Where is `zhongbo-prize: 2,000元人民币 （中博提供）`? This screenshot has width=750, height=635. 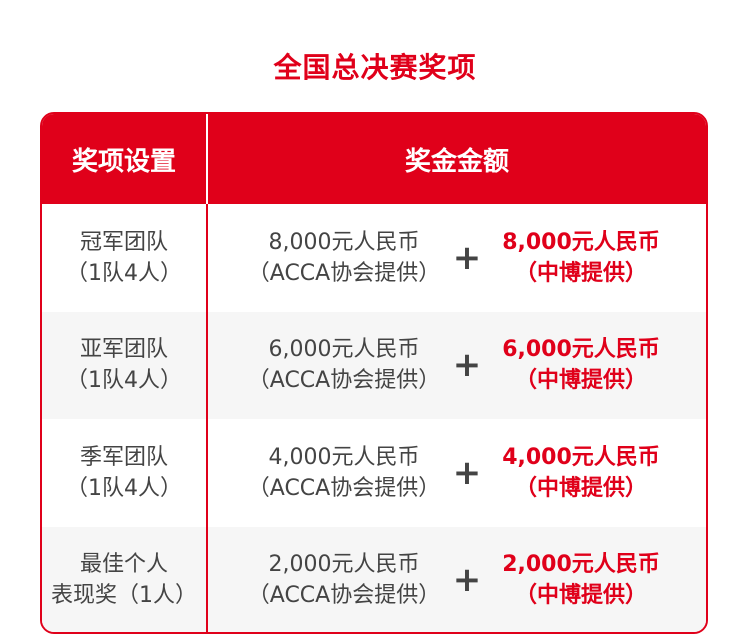 zhongbo-prize: 2,000元人民币 （中博提供） is located at coordinates (581, 580).